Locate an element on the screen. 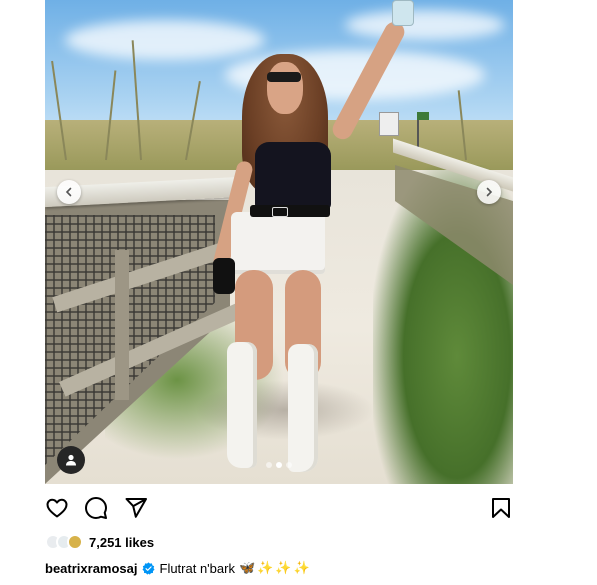  save-button is located at coordinates (501, 508).